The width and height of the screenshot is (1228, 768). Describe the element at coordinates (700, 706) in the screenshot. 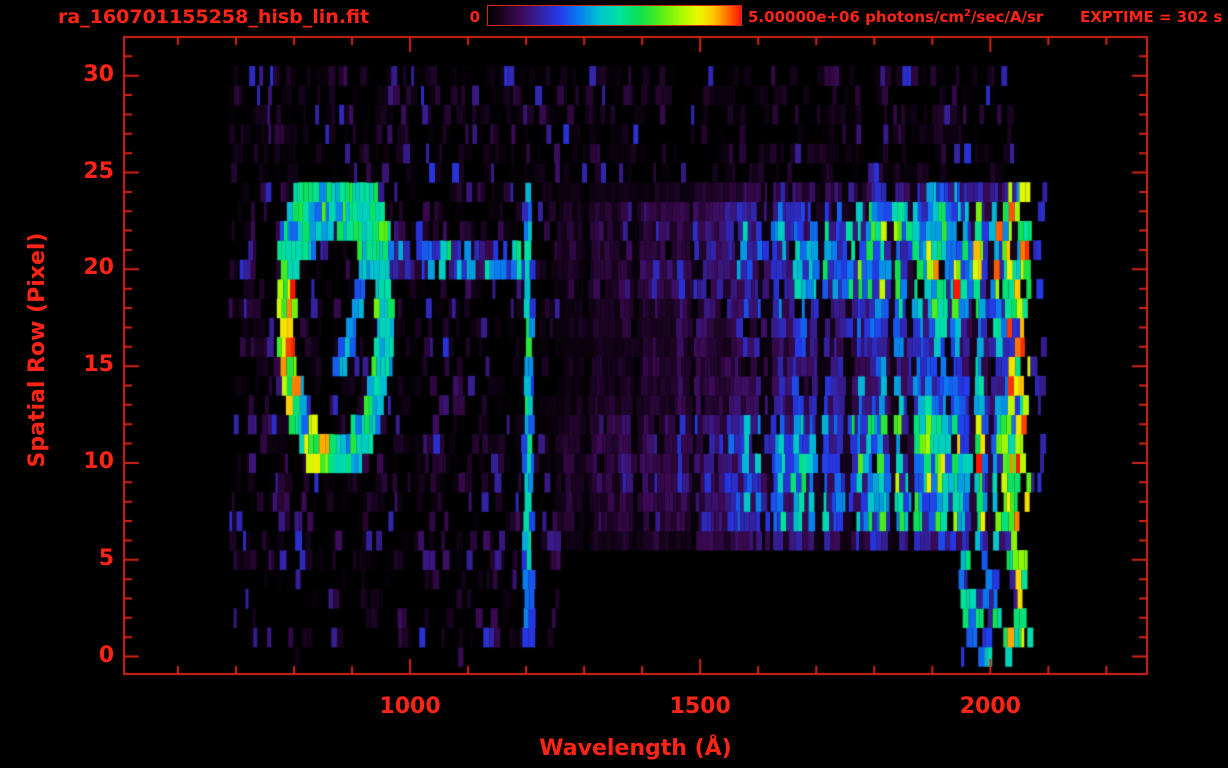

I see `x-tick-label: 1500` at that location.